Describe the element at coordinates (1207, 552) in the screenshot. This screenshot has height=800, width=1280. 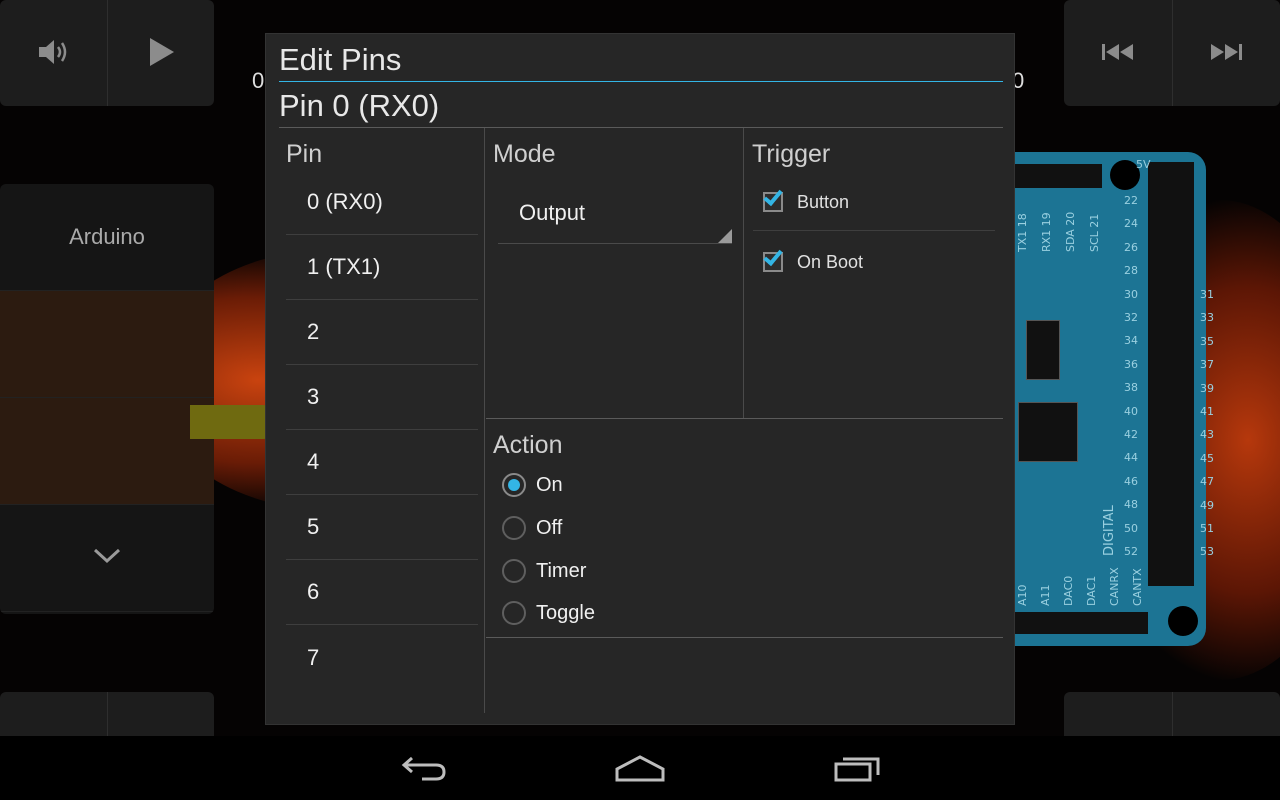
I see `pin-number-label: 53` at that location.